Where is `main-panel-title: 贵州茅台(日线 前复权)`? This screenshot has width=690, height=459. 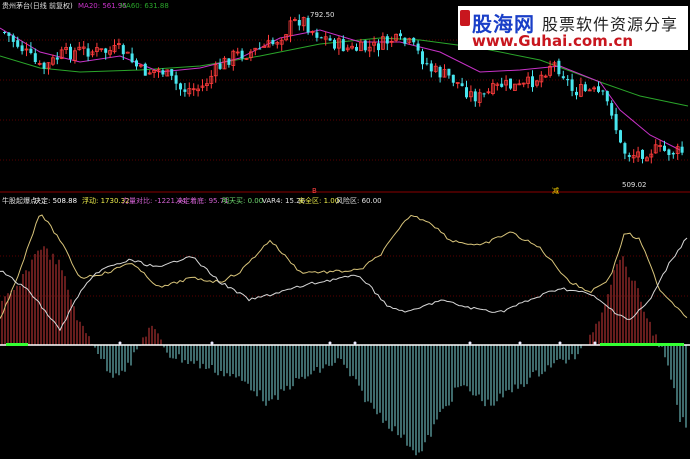
main-panel-title: 贵州茅台(日线 前复权) is located at coordinates (37, 6).